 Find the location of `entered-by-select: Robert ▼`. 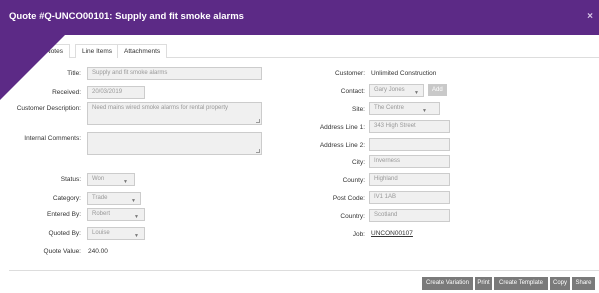

entered-by-select: Robert ▼ is located at coordinates (116, 214).